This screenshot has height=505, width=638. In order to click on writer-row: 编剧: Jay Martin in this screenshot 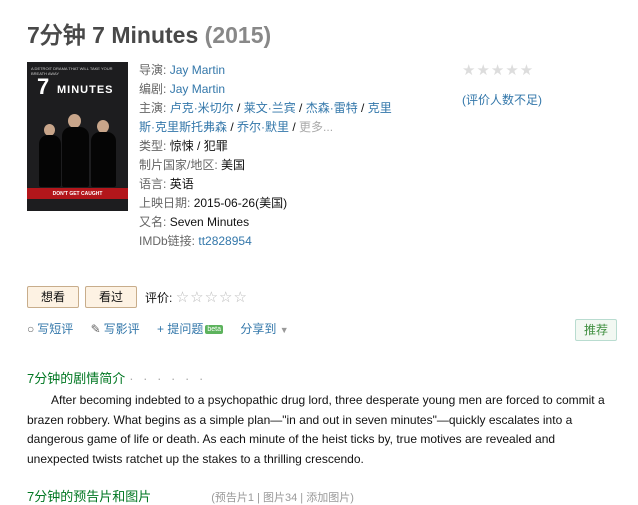, I will do `click(266, 89)`.